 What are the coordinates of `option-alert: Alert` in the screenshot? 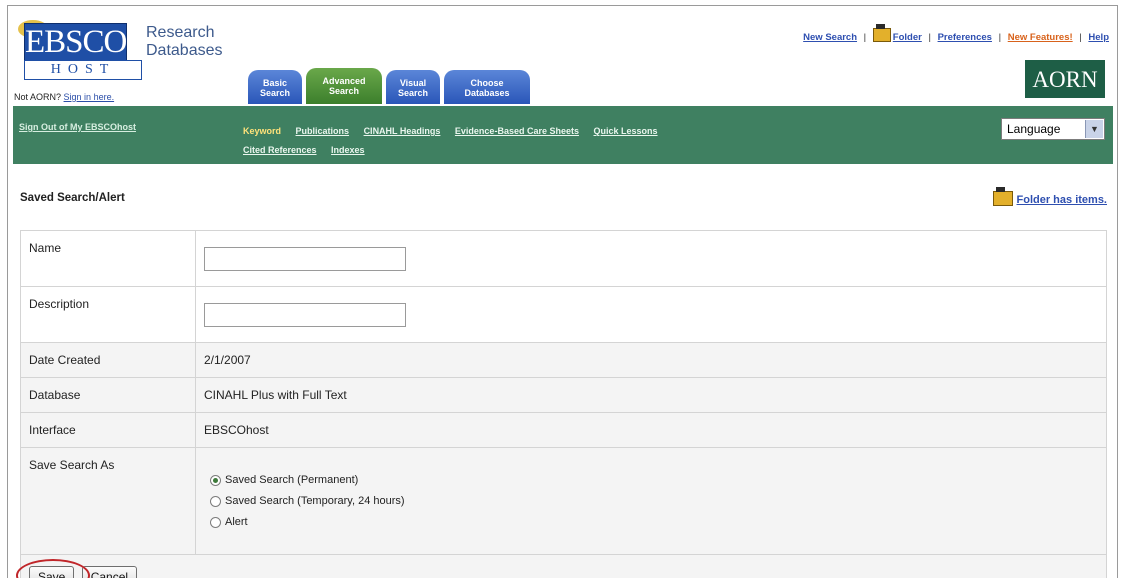 It's located at (654, 522).